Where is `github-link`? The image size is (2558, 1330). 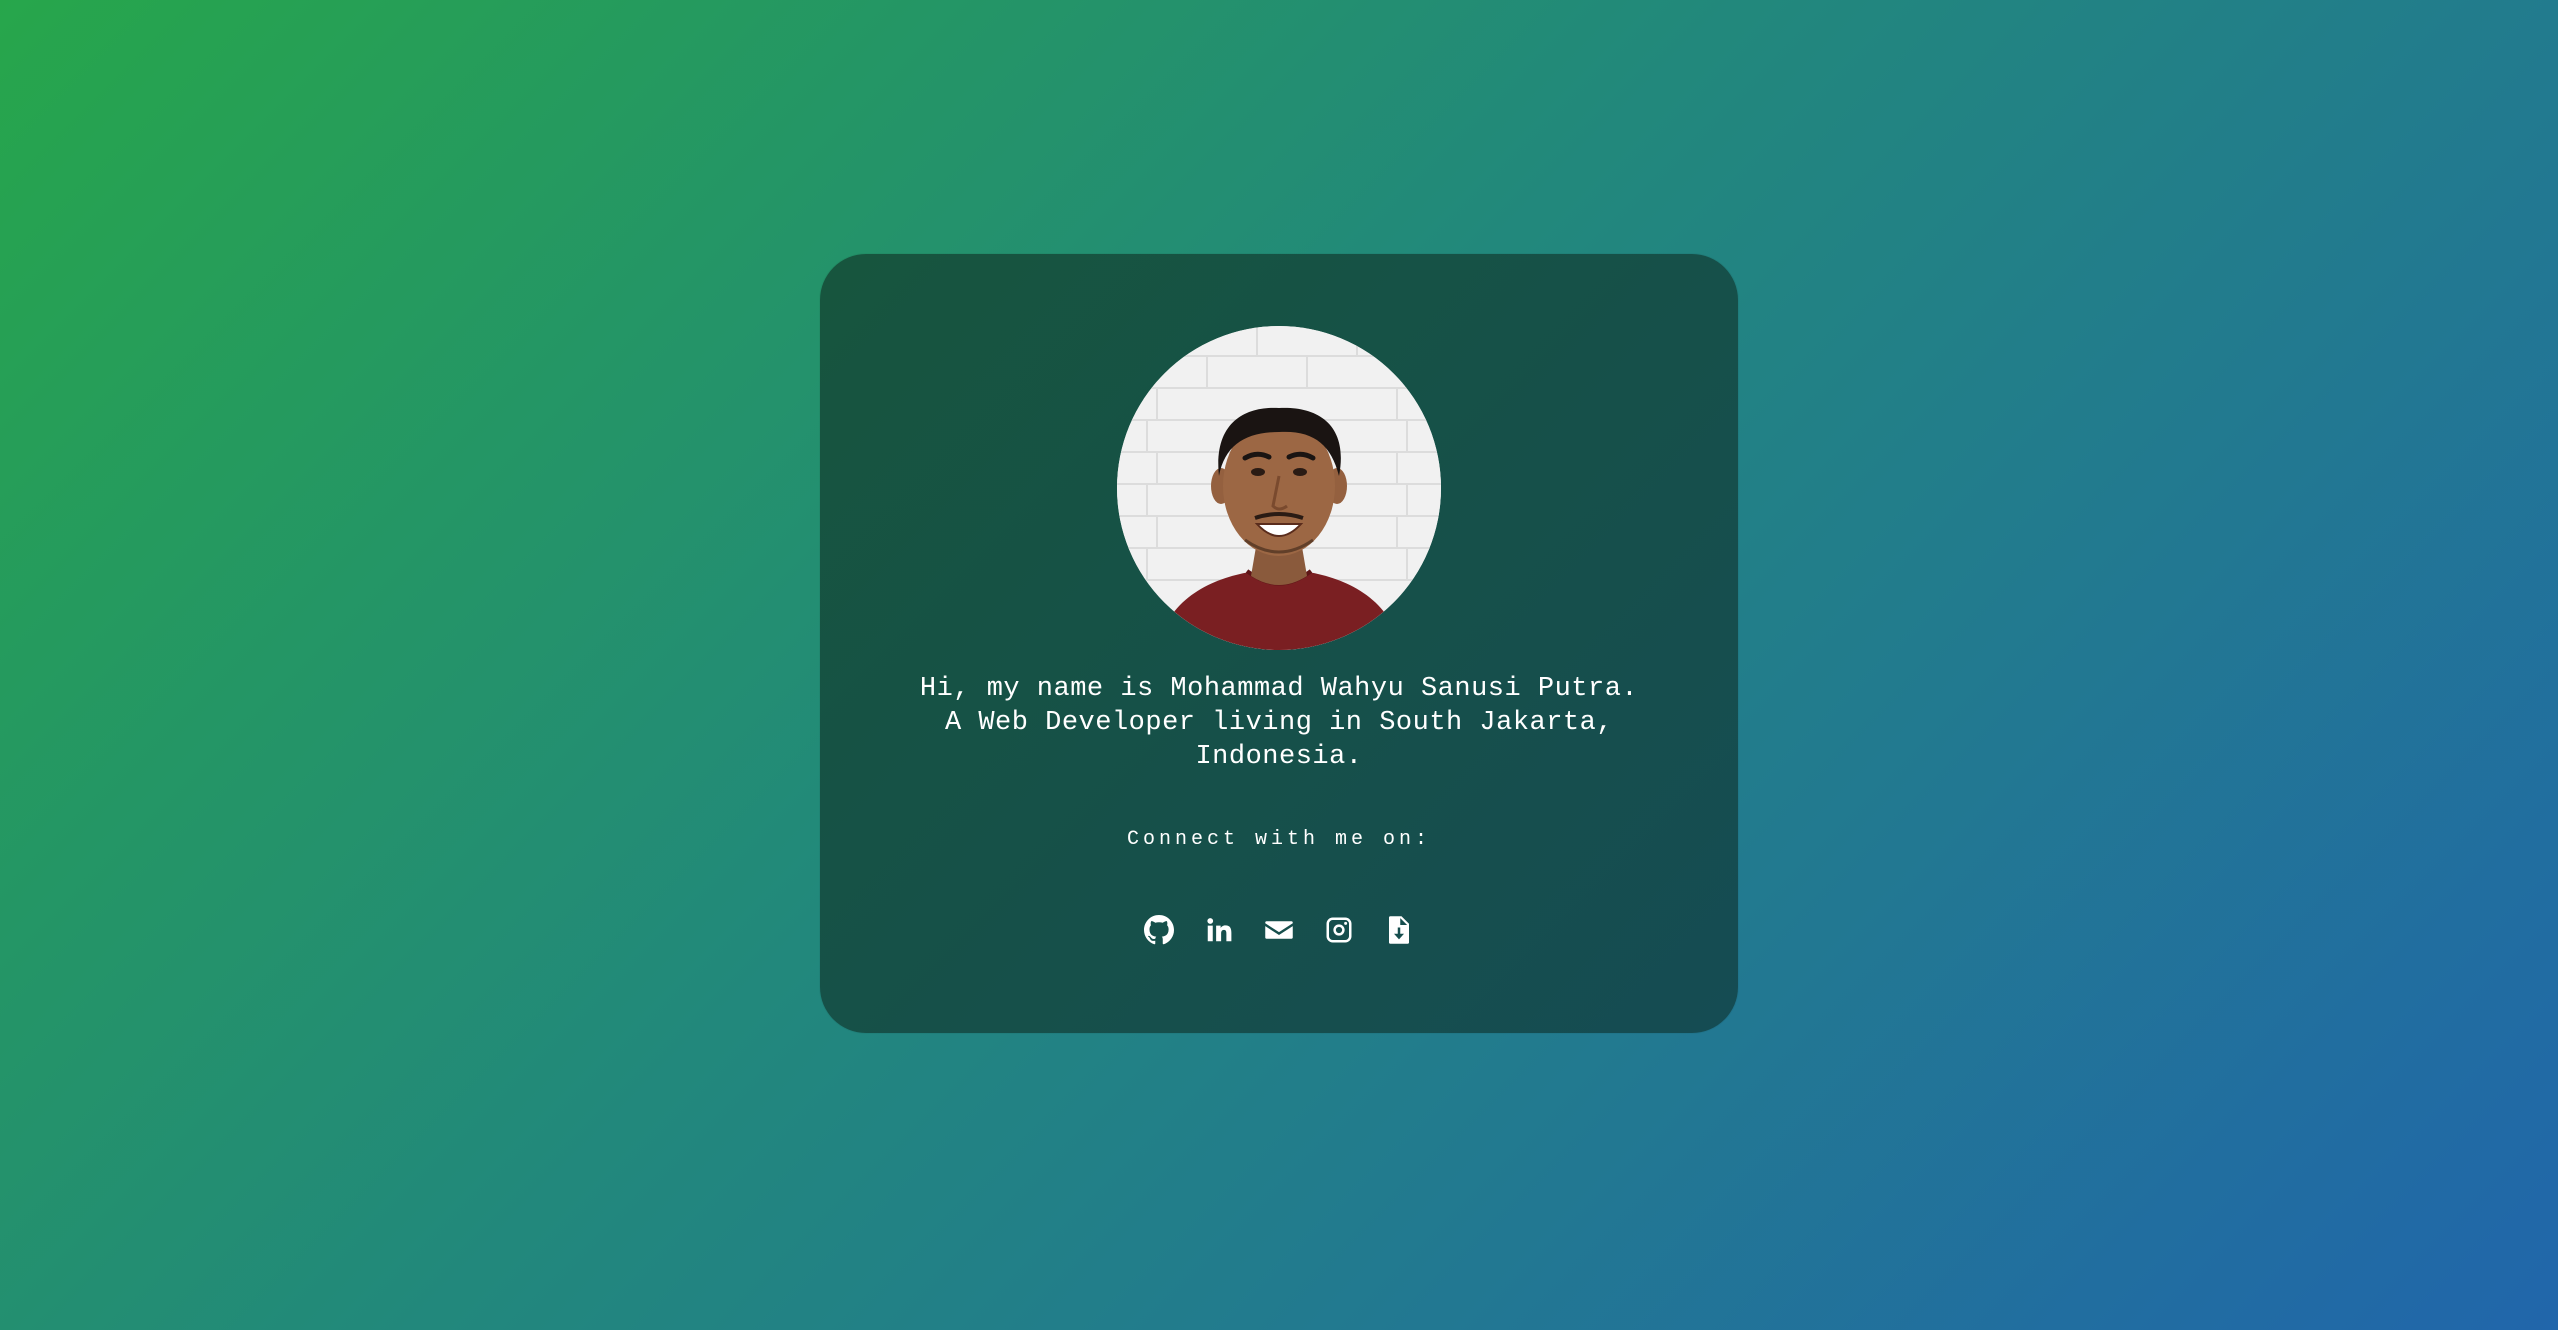 github-link is located at coordinates (1159, 930).